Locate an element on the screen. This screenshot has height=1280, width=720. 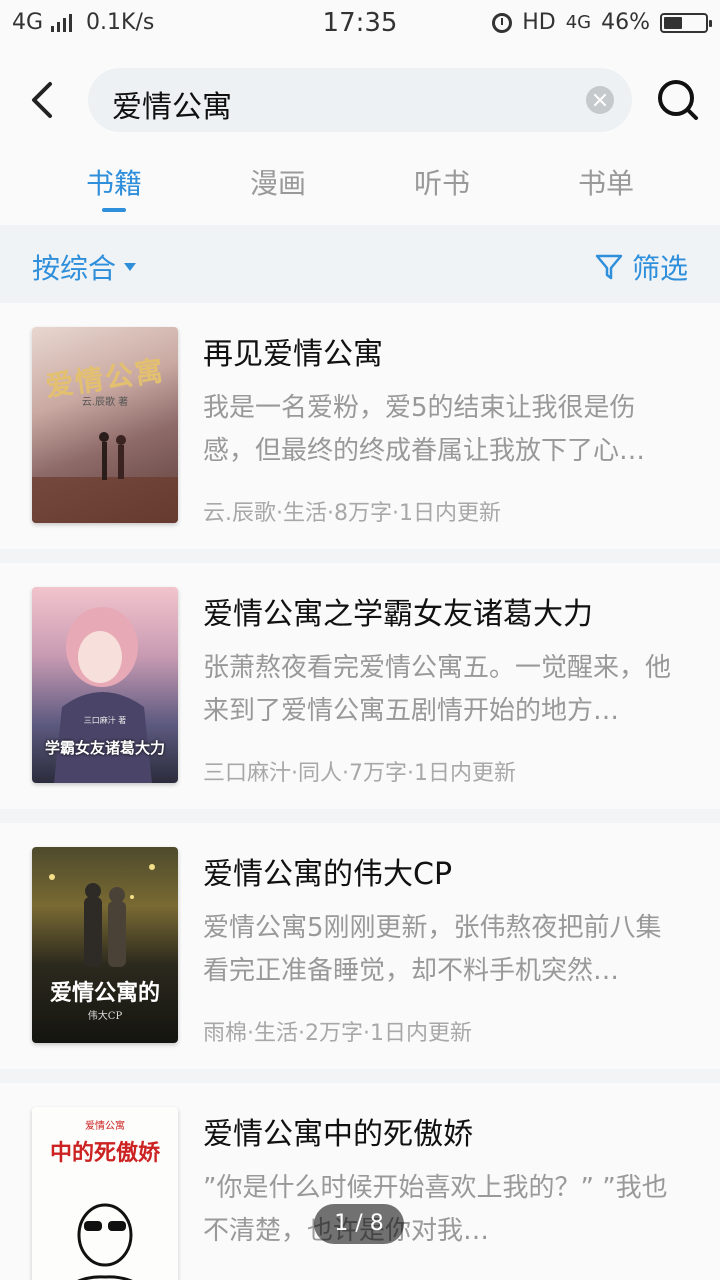
clear-icon is located at coordinates (600, 100).